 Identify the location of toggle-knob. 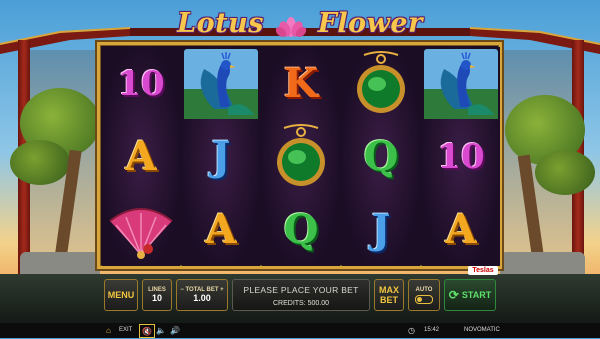
(419, 299).